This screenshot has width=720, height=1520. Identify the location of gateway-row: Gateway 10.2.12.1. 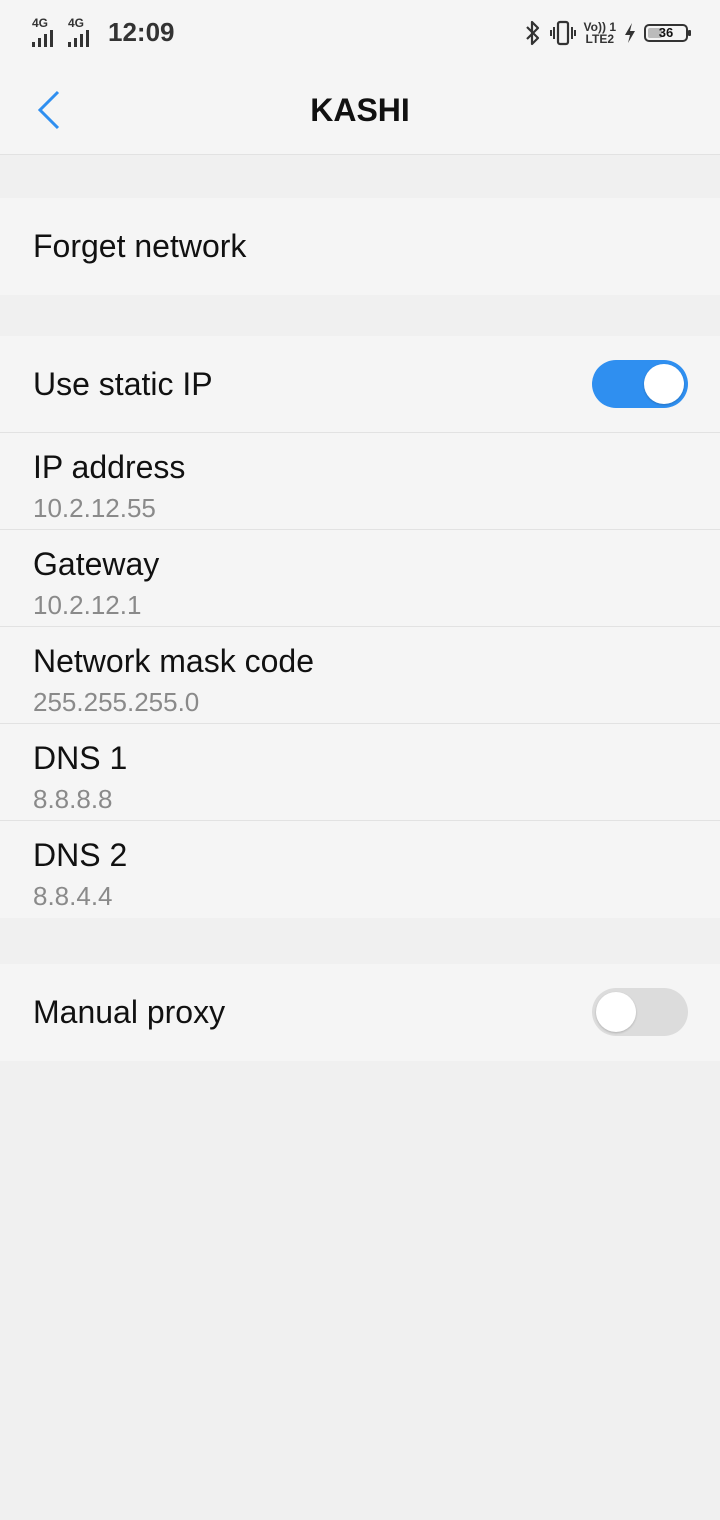
(360, 578).